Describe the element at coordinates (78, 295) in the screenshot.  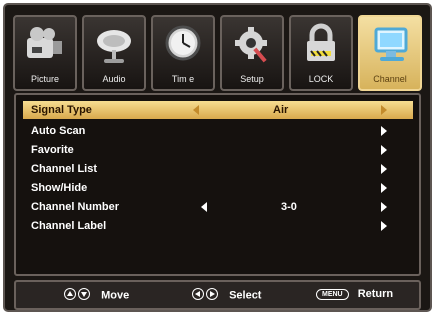
I see `up-down-keys-icon` at that location.